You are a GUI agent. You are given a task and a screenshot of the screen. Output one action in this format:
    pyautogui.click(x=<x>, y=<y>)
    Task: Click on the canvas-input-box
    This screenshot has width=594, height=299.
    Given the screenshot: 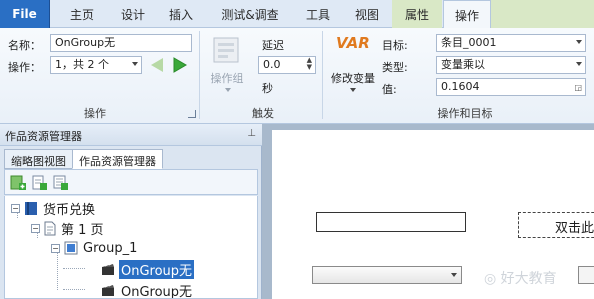 What is the action you would take?
    pyautogui.click(x=391, y=222)
    